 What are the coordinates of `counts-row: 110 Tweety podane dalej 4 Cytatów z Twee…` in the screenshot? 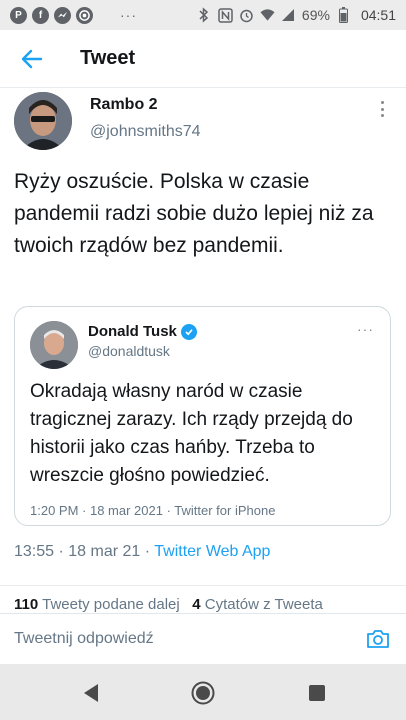 It's located at (168, 604).